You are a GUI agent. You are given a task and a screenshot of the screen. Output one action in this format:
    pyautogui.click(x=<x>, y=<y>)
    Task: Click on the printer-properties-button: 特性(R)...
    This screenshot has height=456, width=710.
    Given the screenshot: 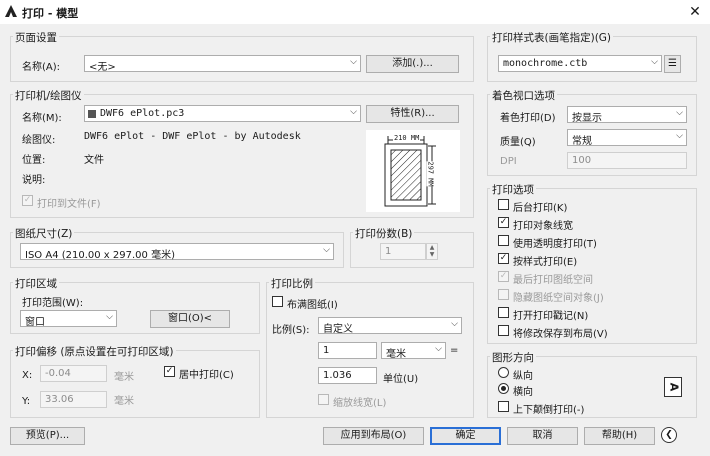 What is the action you would take?
    pyautogui.click(x=412, y=114)
    